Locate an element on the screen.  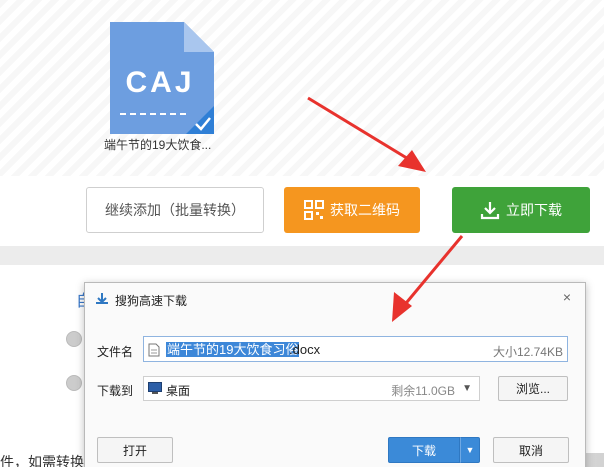
chevron-down-icon: ▼ is located at coordinates (467, 388).